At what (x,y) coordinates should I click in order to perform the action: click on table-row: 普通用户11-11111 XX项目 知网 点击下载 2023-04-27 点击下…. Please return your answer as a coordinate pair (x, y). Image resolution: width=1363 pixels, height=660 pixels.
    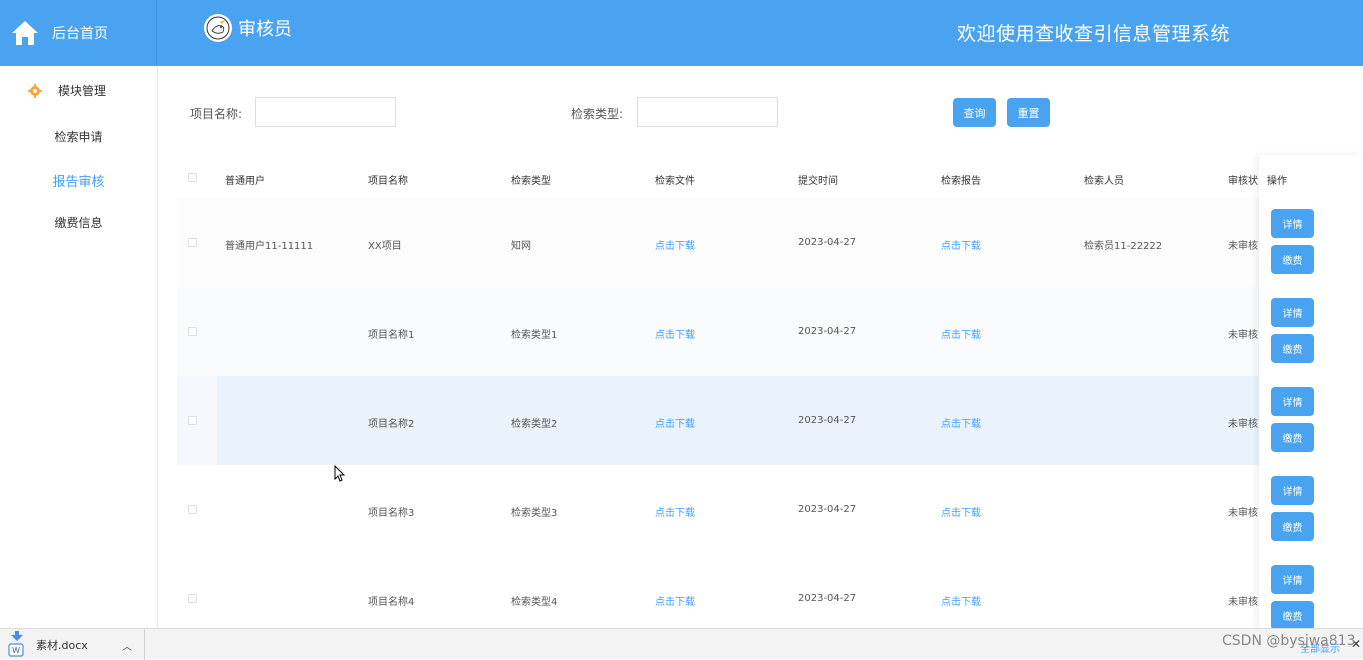
    Looking at the image, I should click on (761, 242).